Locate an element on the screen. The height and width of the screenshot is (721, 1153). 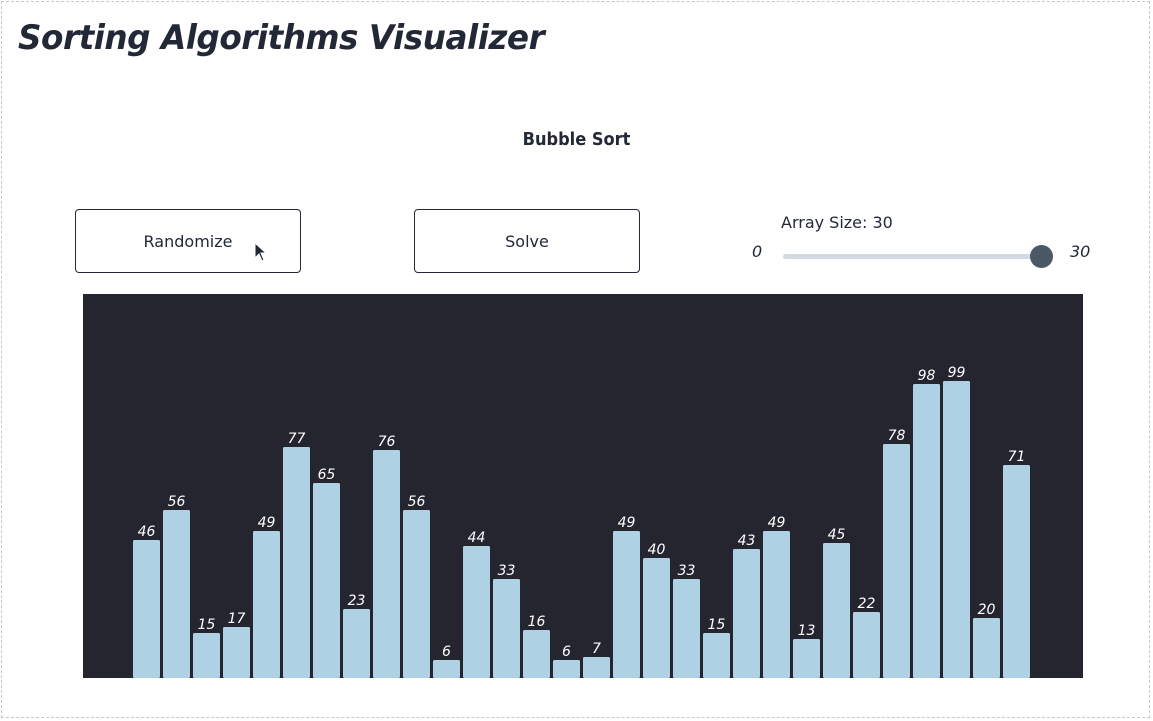
array-size-control: Array Size: 30 0 30 is located at coordinates (923, 245).